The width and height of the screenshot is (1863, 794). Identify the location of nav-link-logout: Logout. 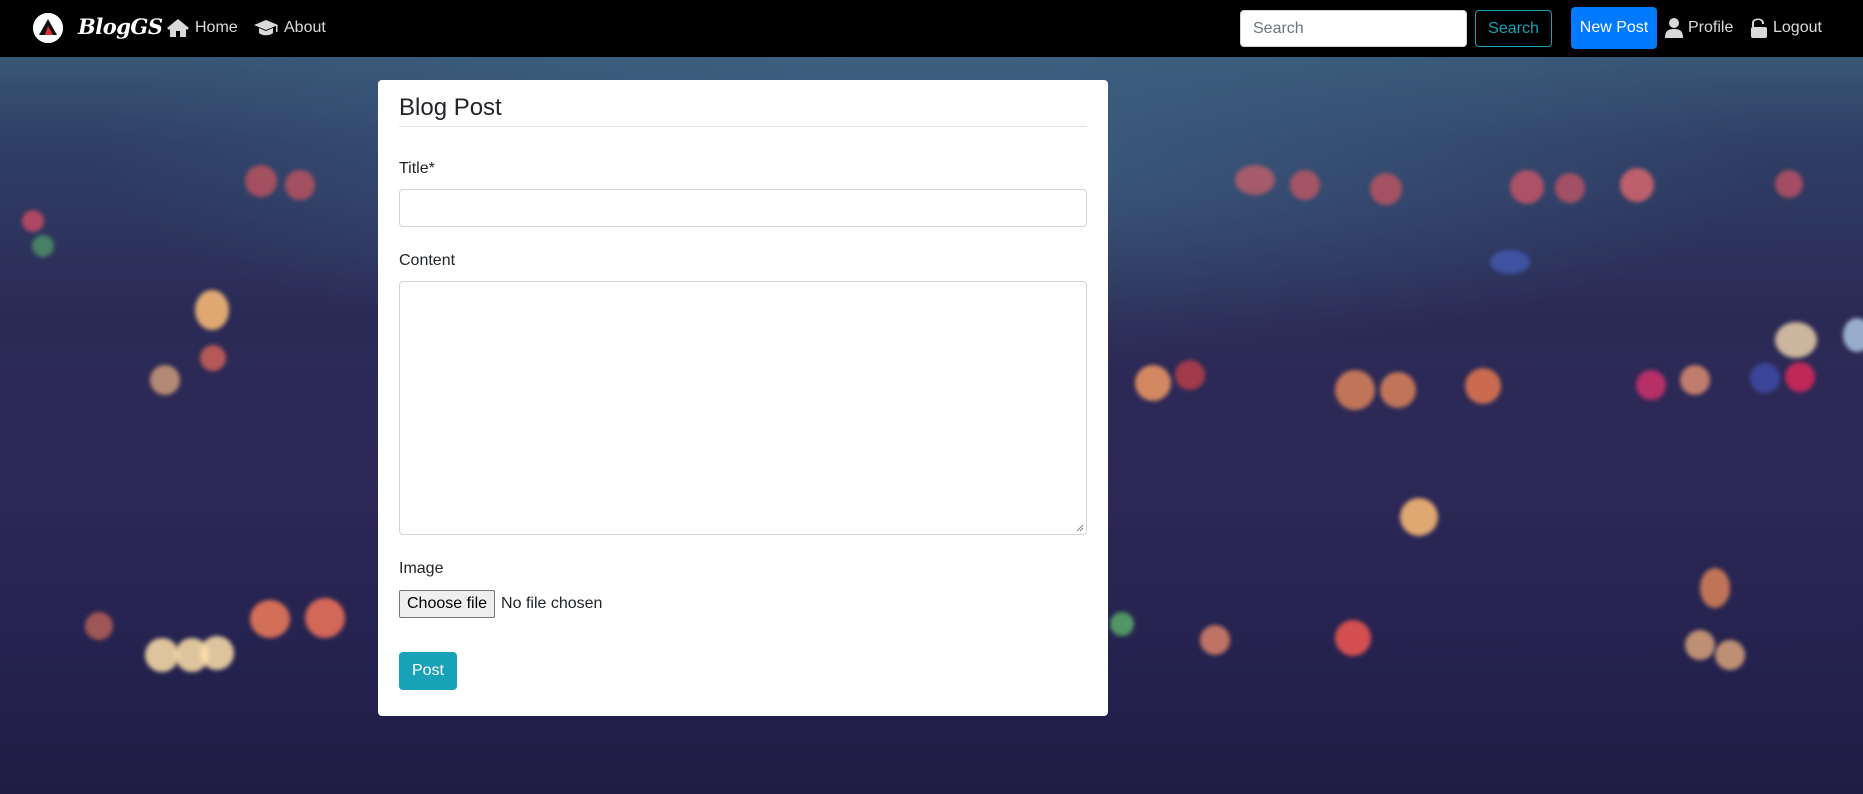
(1786, 28).